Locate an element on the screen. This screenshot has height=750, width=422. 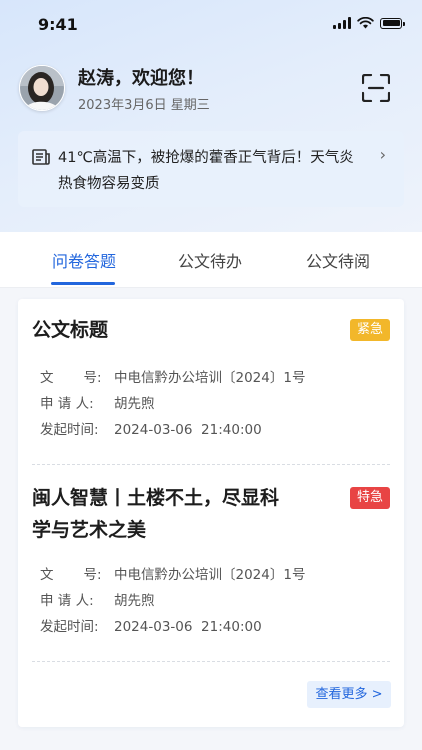
notice-banner: 41℃高温下，被抢爆的藿香正气背后！天气炎热食物容易变质 › is located at coordinates (211, 169).